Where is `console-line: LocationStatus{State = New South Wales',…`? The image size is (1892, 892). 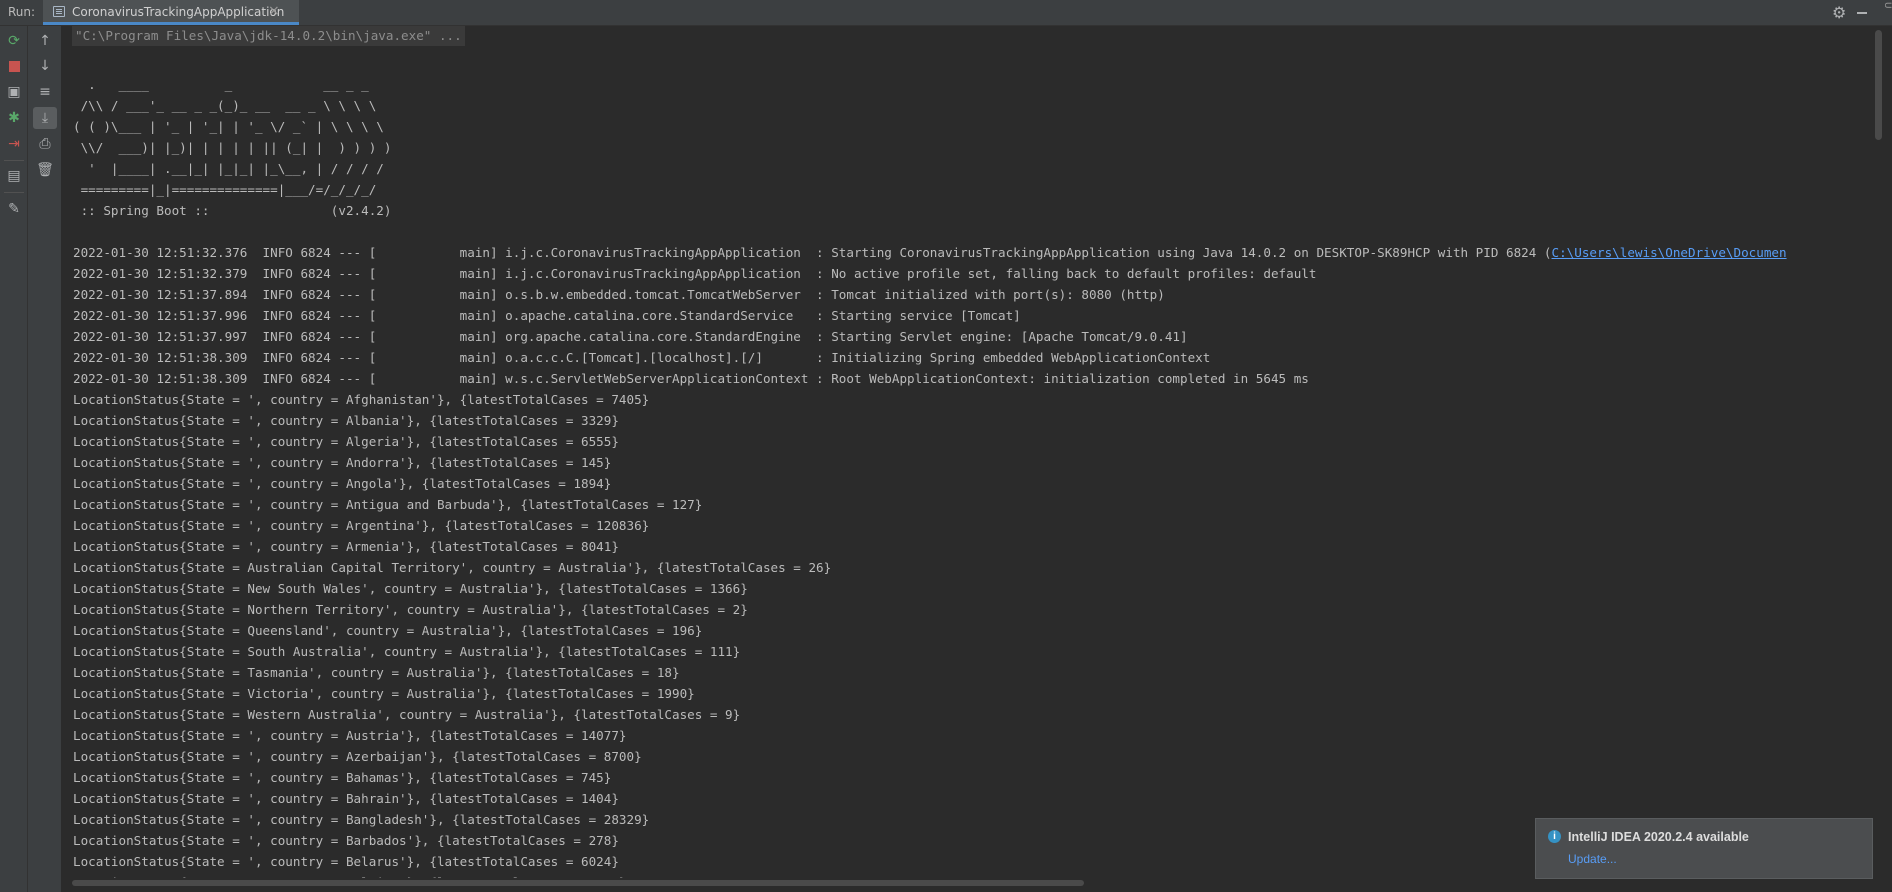
console-line: LocationStatus{State = New South Wales',… is located at coordinates (410, 588).